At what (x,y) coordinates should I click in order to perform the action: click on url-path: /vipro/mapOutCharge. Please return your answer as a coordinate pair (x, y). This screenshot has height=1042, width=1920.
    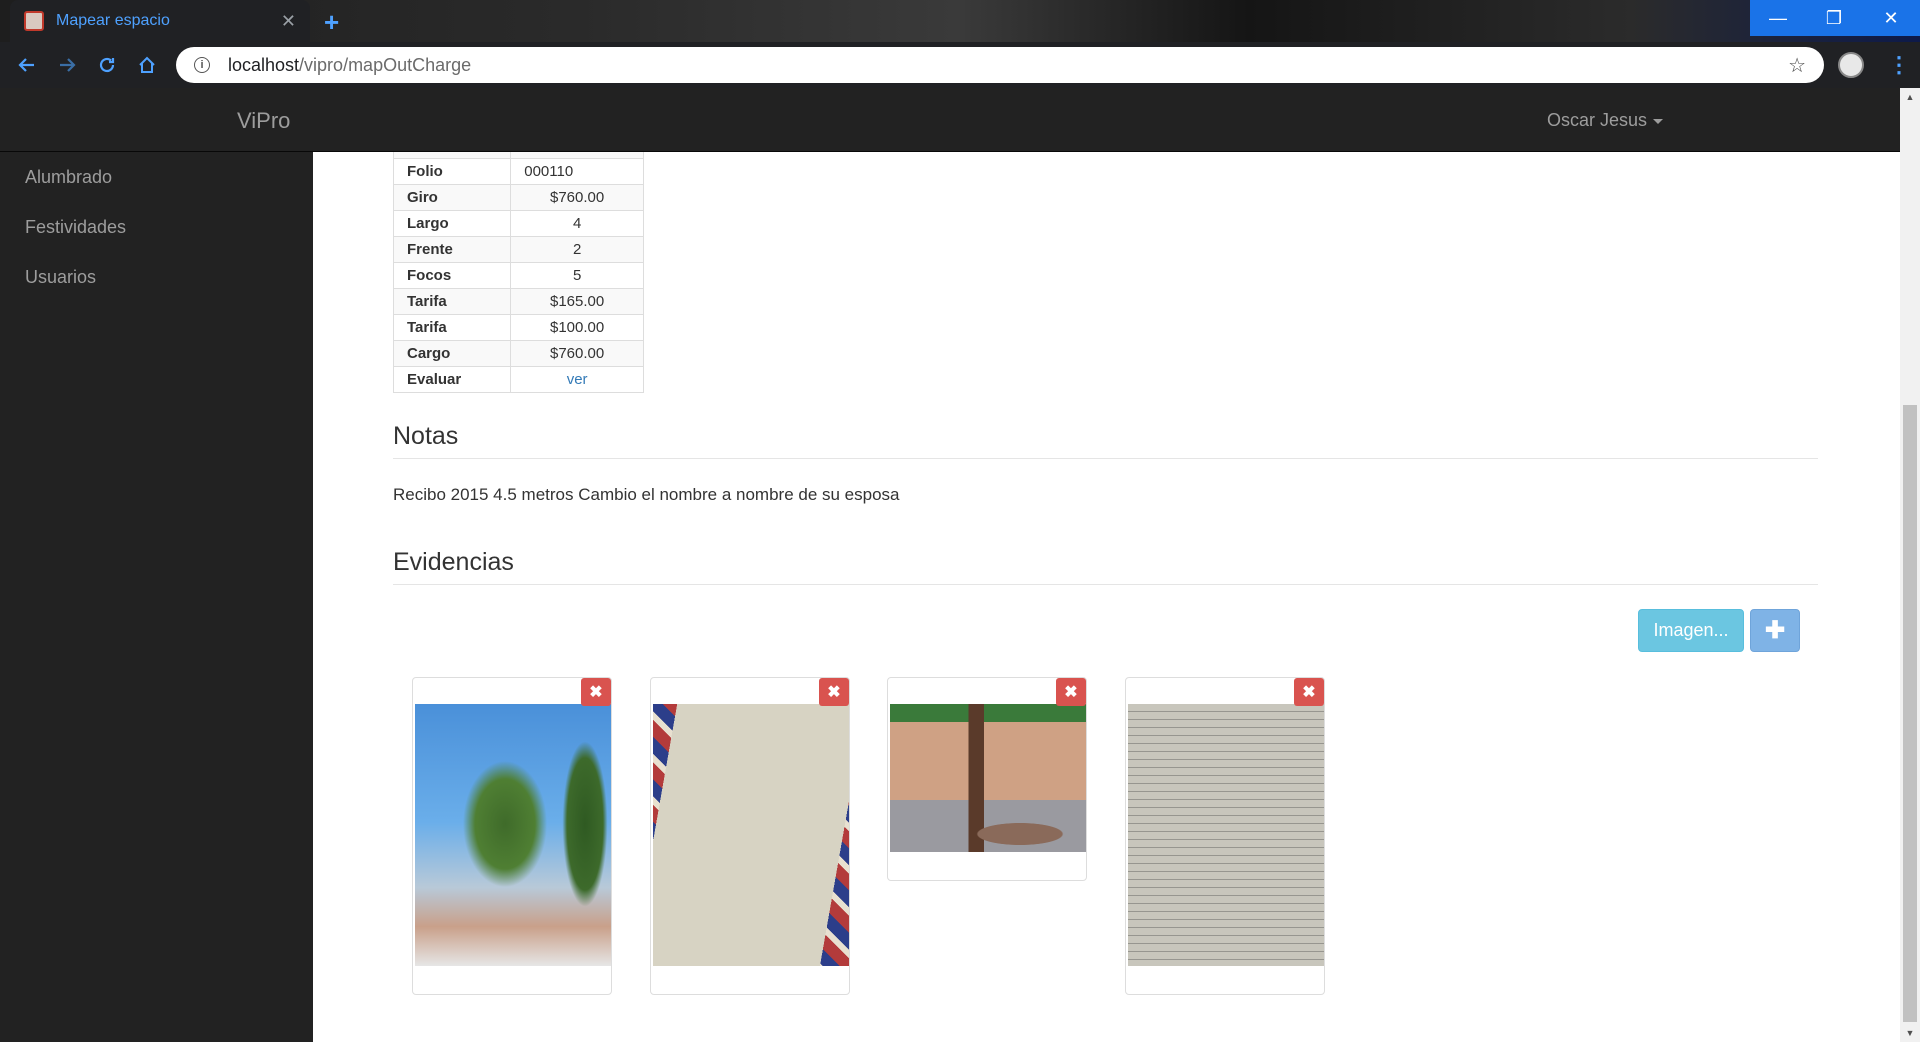
    Looking at the image, I should click on (385, 64).